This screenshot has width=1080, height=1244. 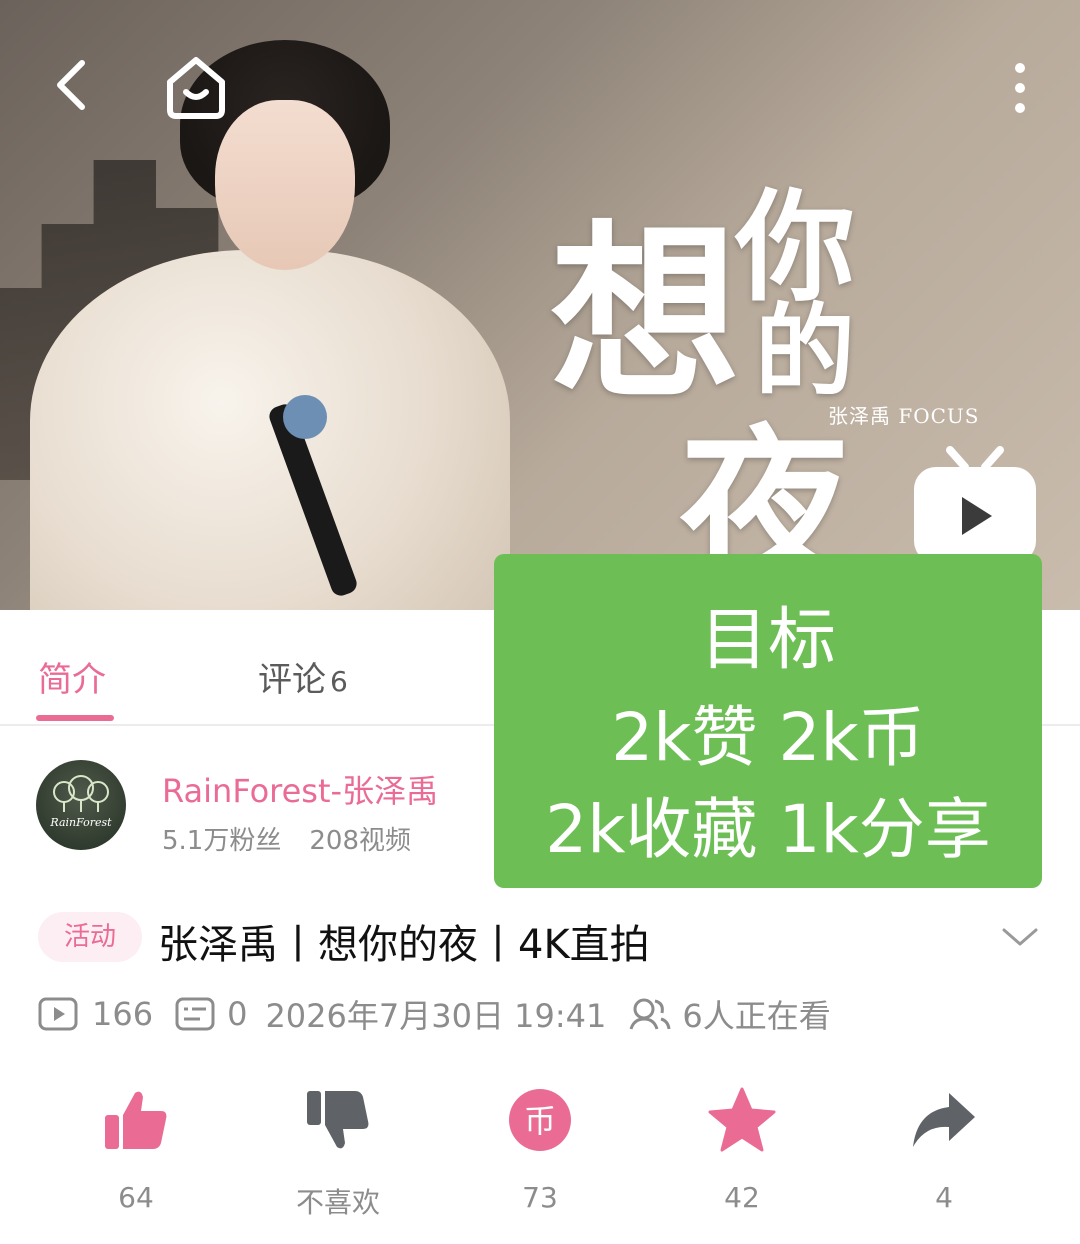 What do you see at coordinates (944, 1149) in the screenshot?
I see `share-button: 4` at bounding box center [944, 1149].